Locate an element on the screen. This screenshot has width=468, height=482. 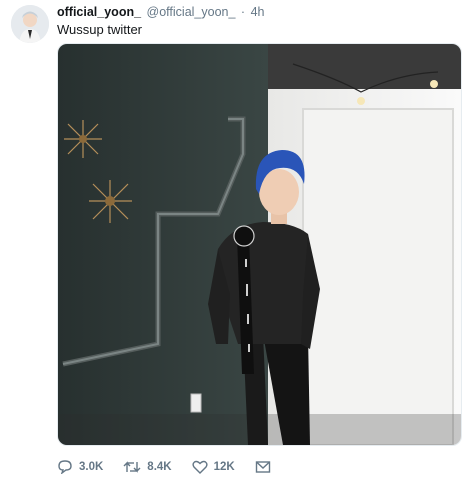
user-handle: @official_yoon_ is located at coordinates (191, 12).